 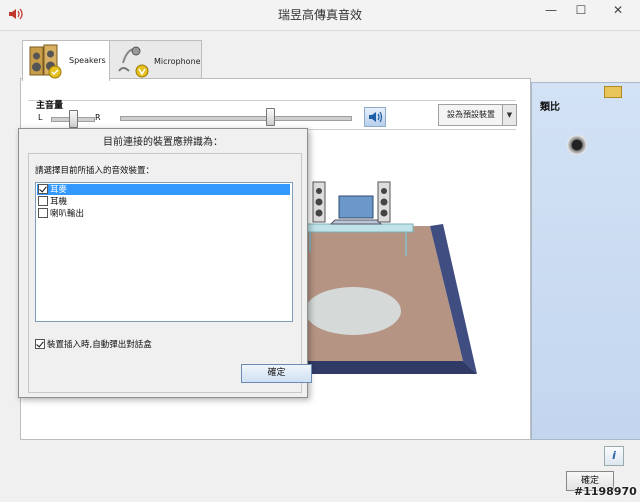 I want to click on checkbox-speaker-out, so click(x=43, y=213).